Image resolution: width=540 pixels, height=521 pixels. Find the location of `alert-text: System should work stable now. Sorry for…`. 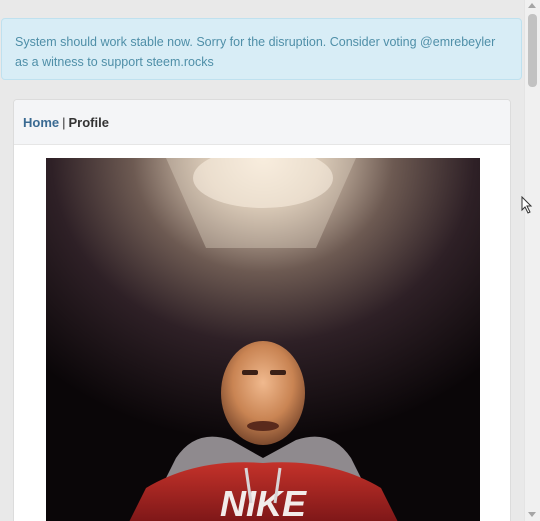

alert-text: System should work stable now. Sorry for… is located at coordinates (255, 52).